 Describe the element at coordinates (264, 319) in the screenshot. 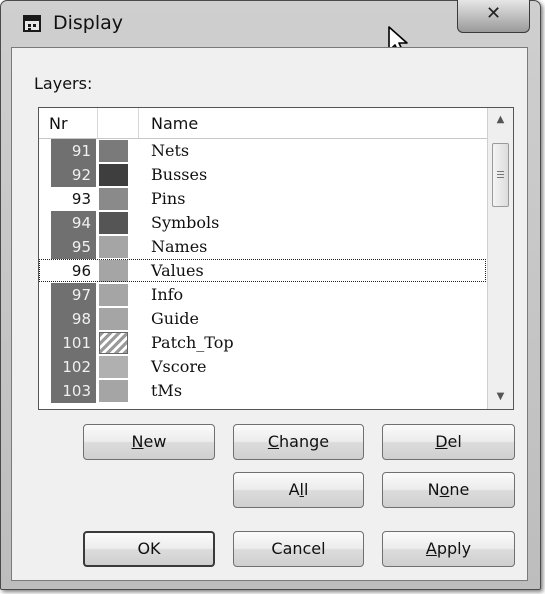

I see `layer-row: 98 Guide` at that location.